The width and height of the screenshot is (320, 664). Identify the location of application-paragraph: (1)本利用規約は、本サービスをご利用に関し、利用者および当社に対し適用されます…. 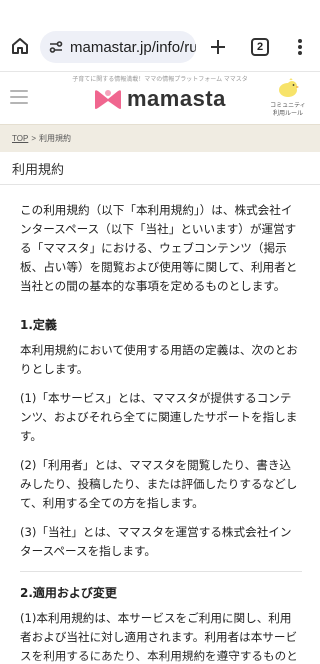
(159, 637).